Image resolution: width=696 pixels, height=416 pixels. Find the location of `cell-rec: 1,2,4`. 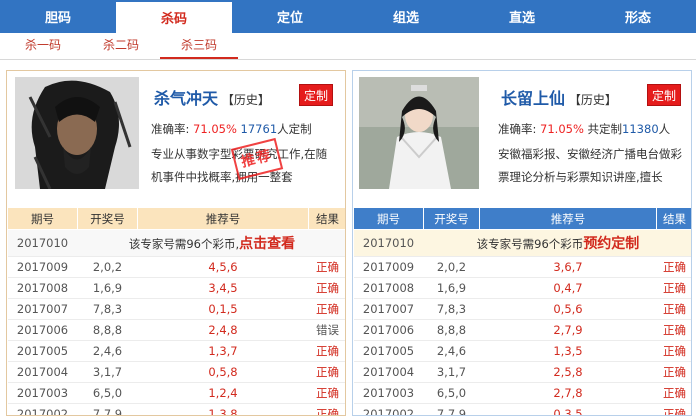

cell-rec: 1,2,4 is located at coordinates (223, 393).